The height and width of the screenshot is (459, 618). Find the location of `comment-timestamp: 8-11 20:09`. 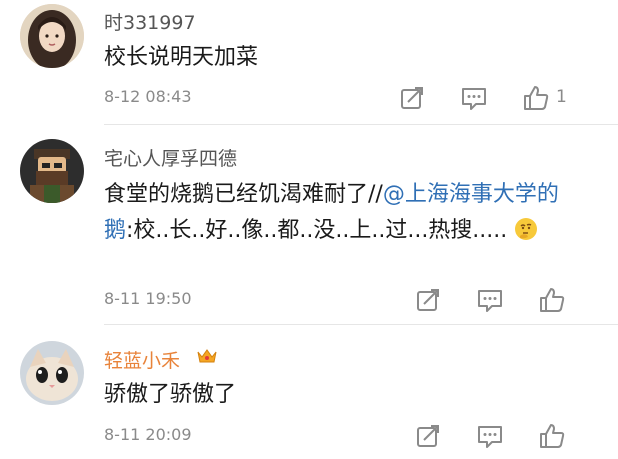

comment-timestamp: 8-11 20:09 is located at coordinates (148, 434).